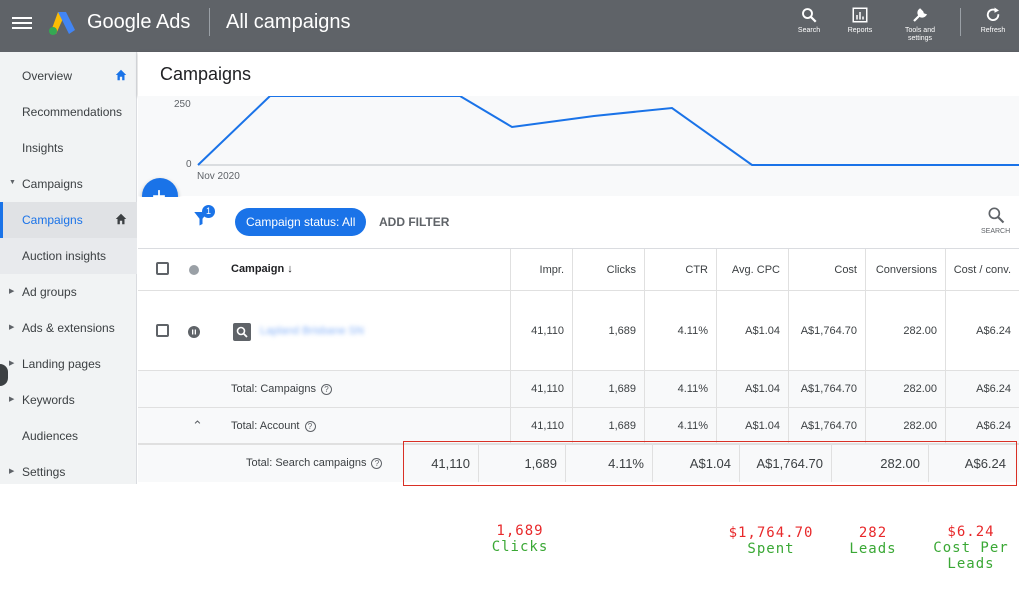  I want to click on campaign-column-header: Campaign ↓, so click(262, 269).